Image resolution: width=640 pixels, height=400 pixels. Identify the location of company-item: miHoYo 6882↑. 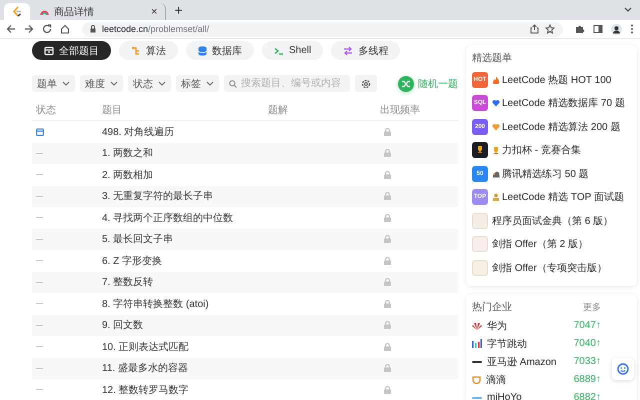
(536, 394).